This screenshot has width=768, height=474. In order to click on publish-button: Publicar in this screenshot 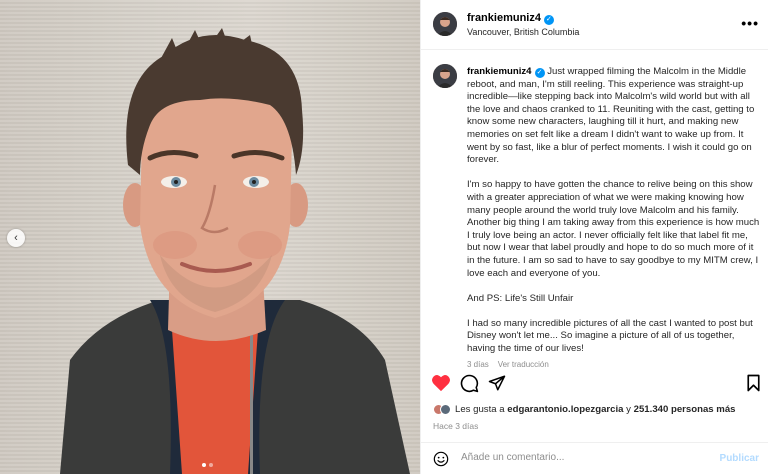, I will do `click(739, 458)`.